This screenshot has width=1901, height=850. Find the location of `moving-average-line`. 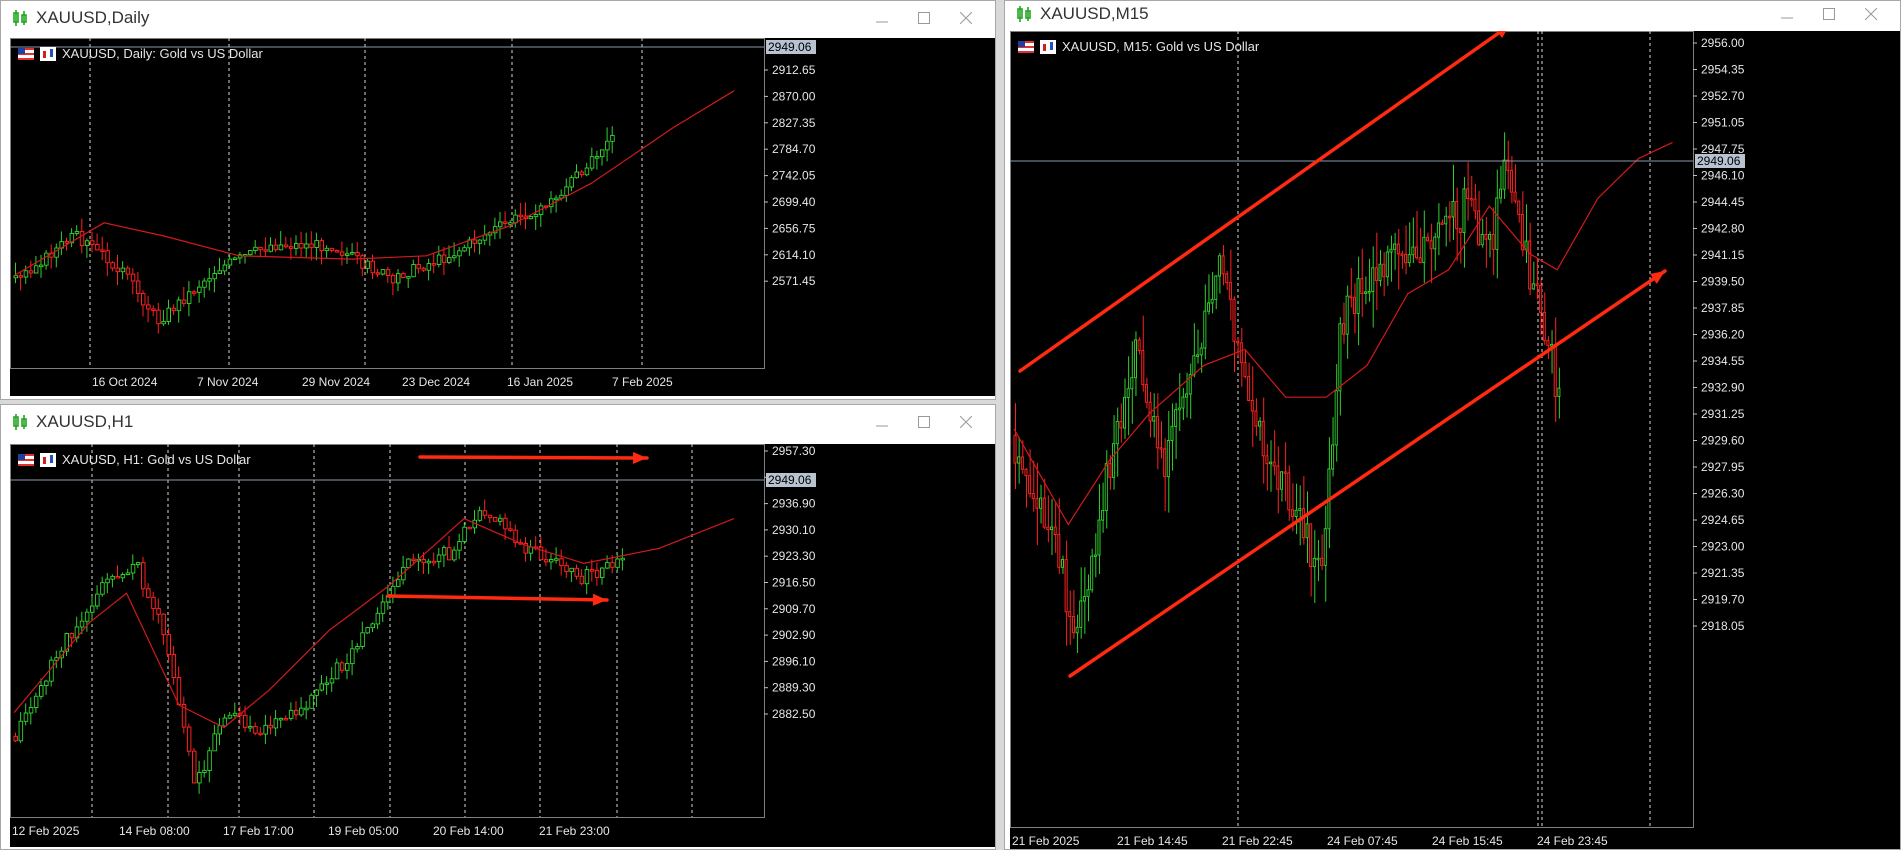

moving-average-line is located at coordinates (374, 623).